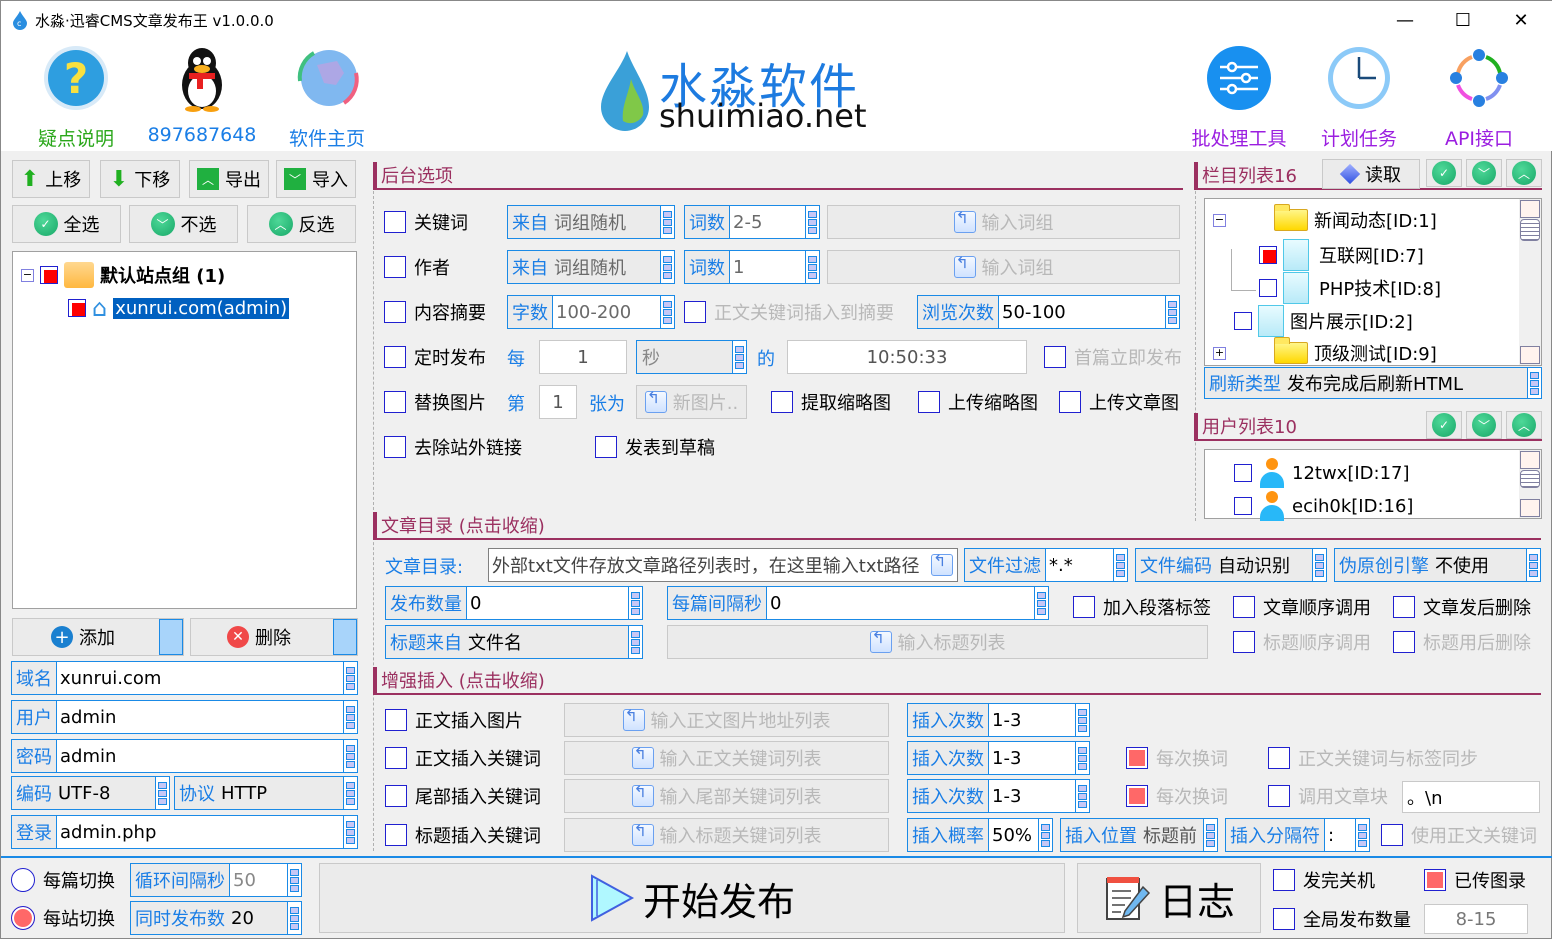 The height and width of the screenshot is (939, 1552). What do you see at coordinates (692, 898) in the screenshot?
I see `start-publish-button: 开始发布` at bounding box center [692, 898].